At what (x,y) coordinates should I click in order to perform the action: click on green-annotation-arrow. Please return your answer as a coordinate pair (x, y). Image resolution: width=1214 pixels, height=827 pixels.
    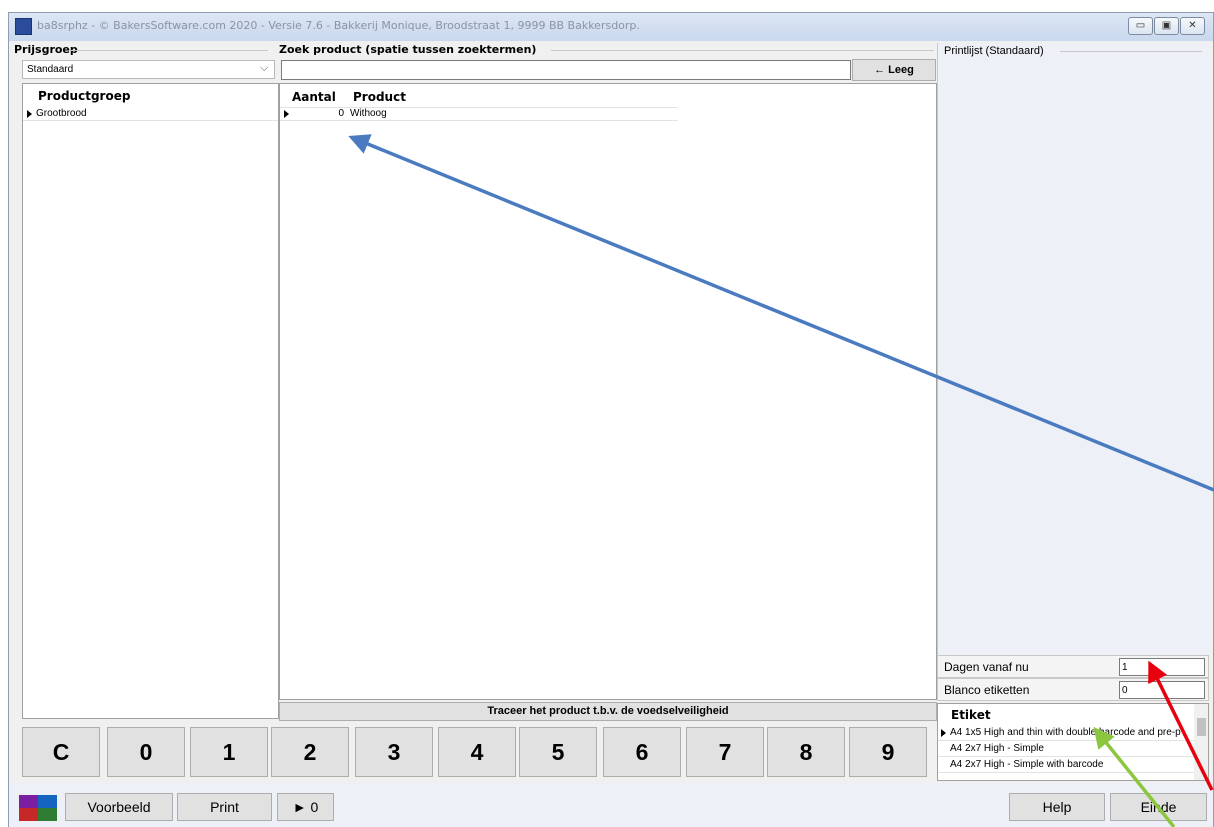
    Looking at the image, I should click on (1134, 776).